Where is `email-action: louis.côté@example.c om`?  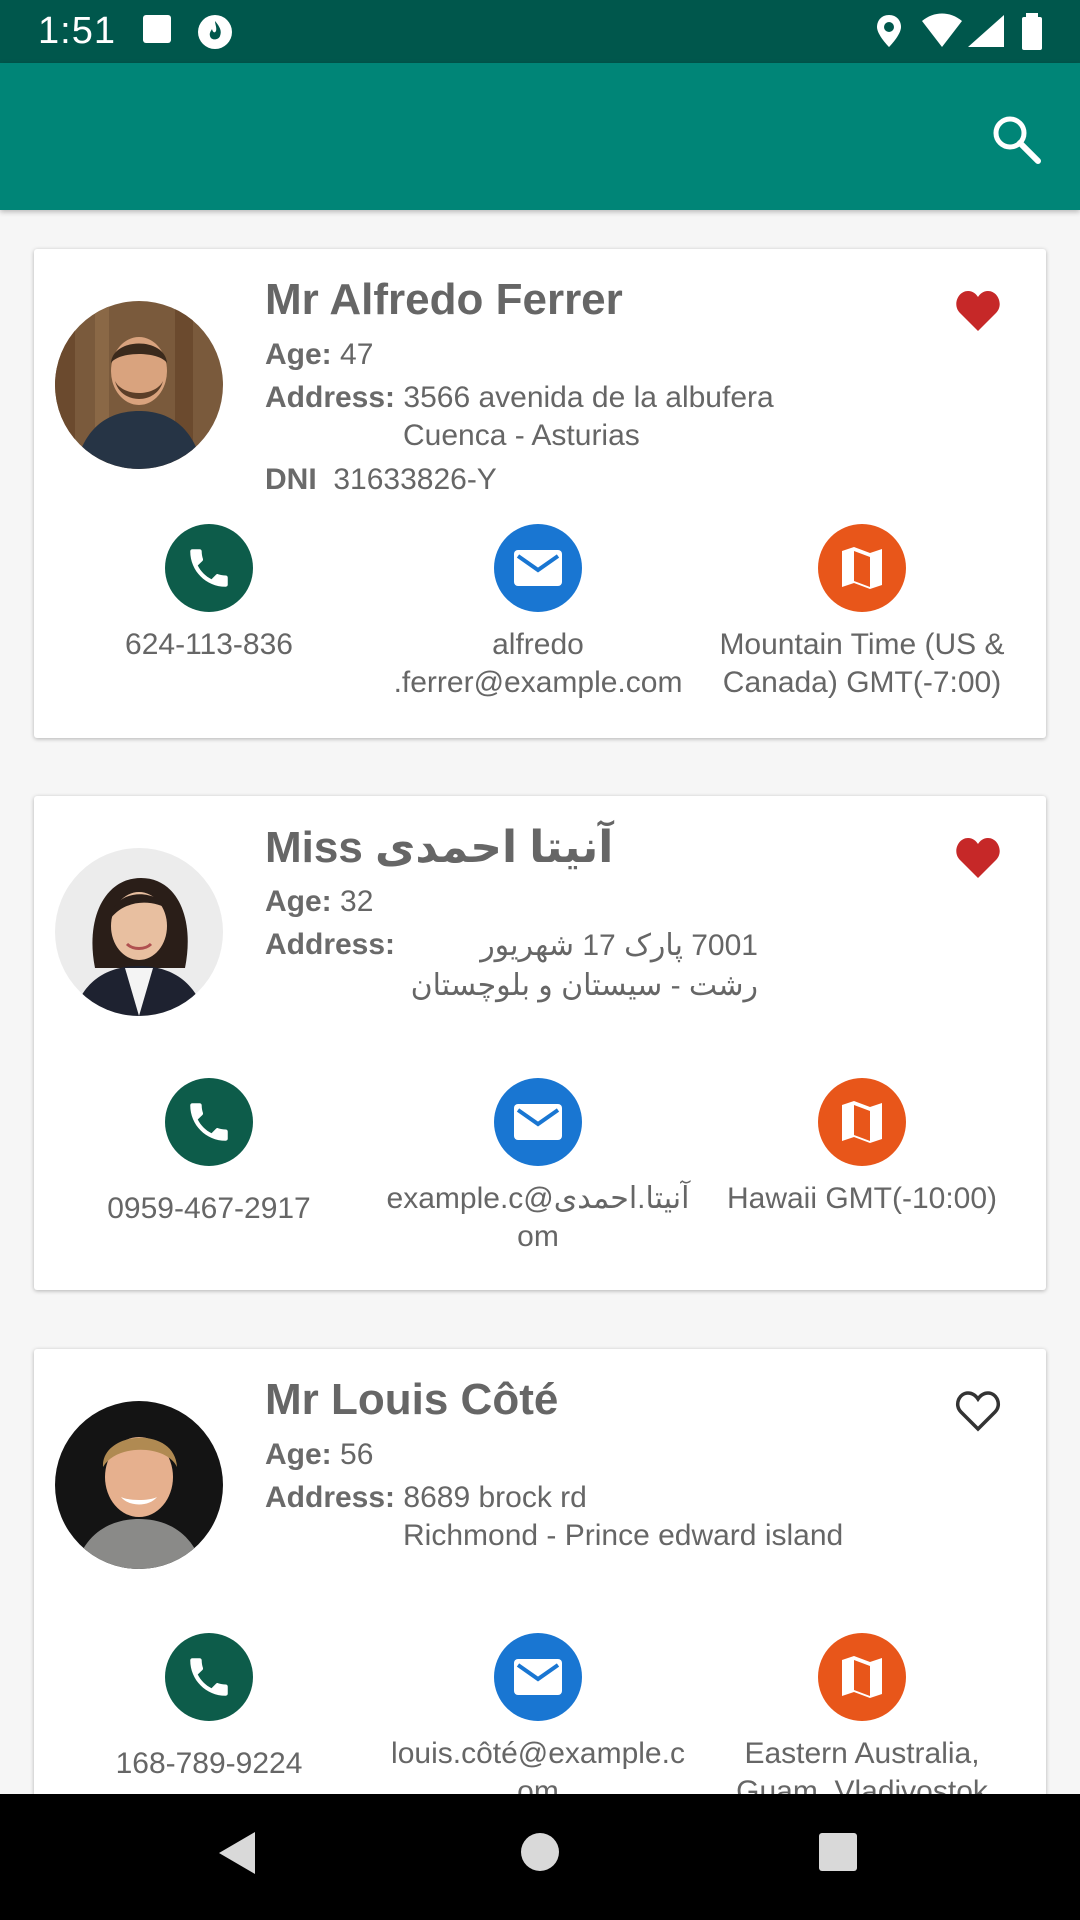 email-action: louis.côté@example.c om is located at coordinates (538, 1713).